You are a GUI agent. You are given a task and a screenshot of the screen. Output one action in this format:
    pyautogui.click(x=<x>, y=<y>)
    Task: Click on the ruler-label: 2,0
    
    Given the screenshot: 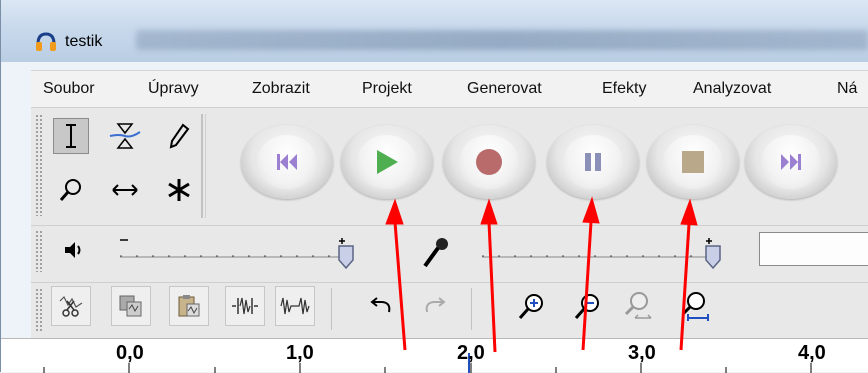 What is the action you would take?
    pyautogui.click(x=471, y=353)
    